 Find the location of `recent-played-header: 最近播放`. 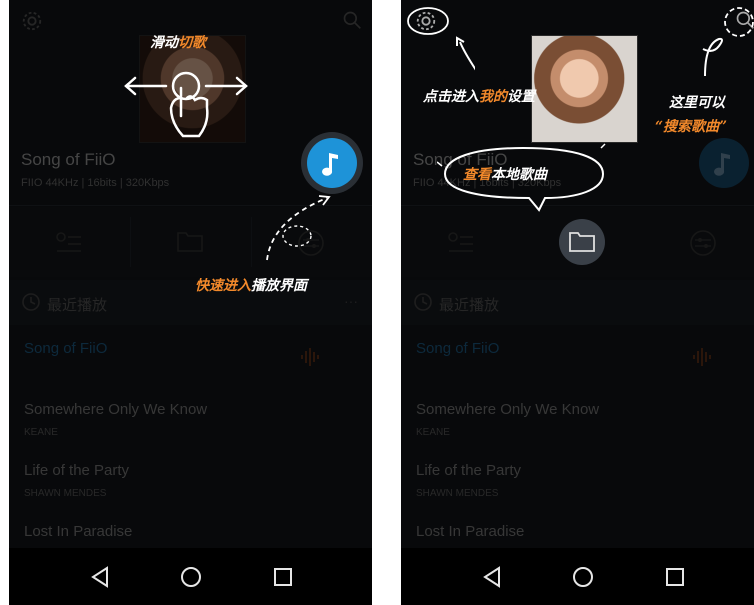

recent-played-header: 最近播放 is located at coordinates (577, 302).